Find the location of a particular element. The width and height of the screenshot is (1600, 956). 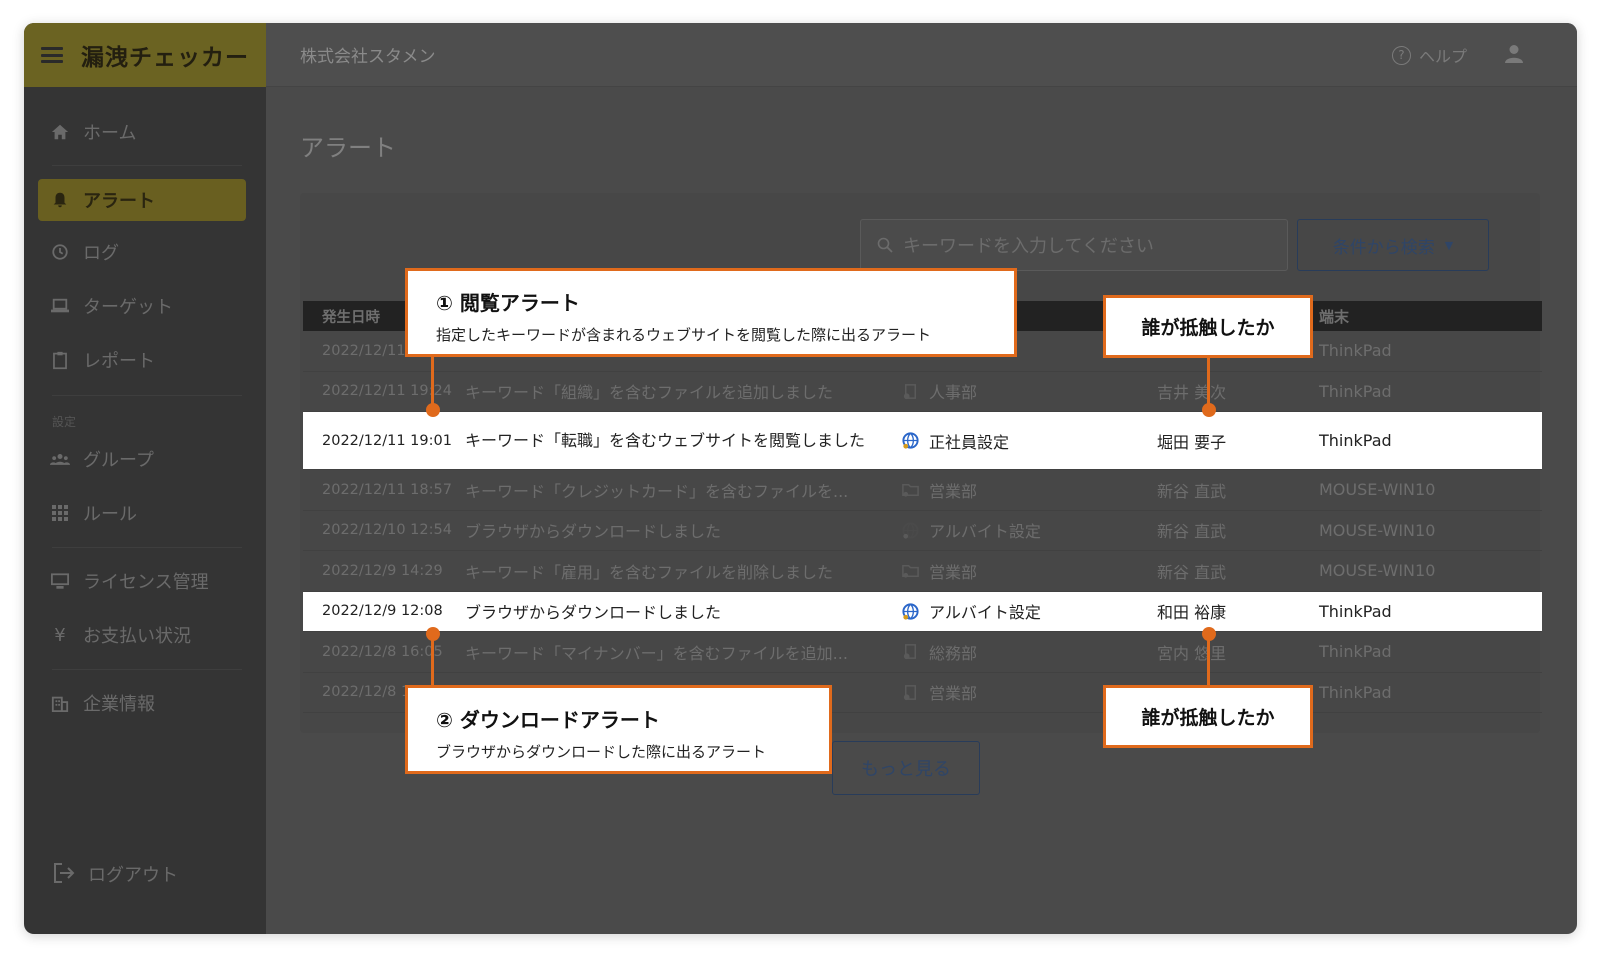

help-button: ? ヘルプ is located at coordinates (1429, 55).